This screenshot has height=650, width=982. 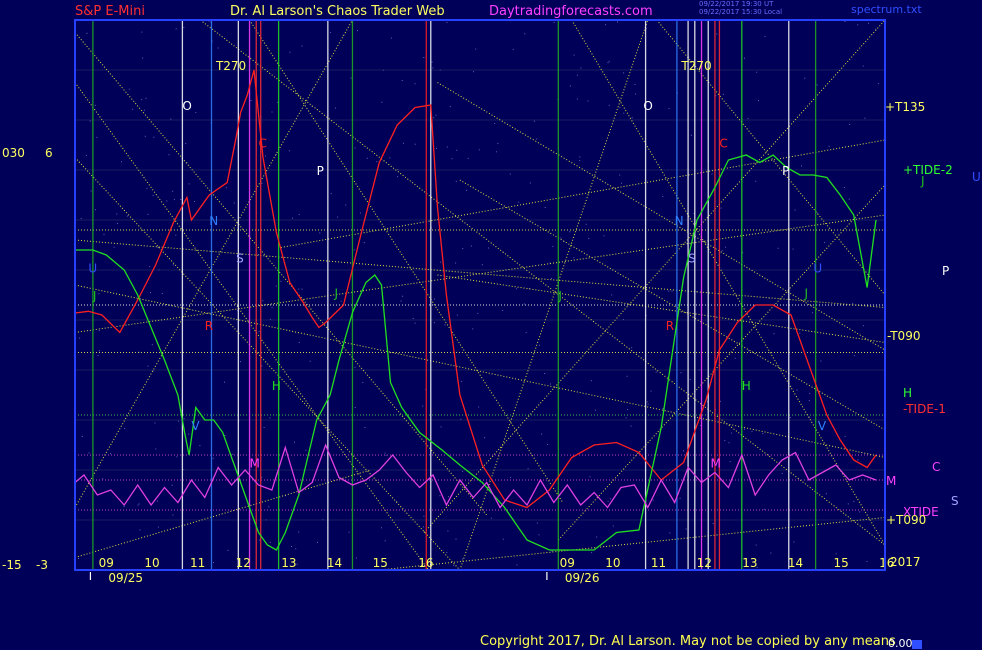 What do you see at coordinates (746, 386) in the screenshot?
I see `planet-marker-h: H` at bounding box center [746, 386].